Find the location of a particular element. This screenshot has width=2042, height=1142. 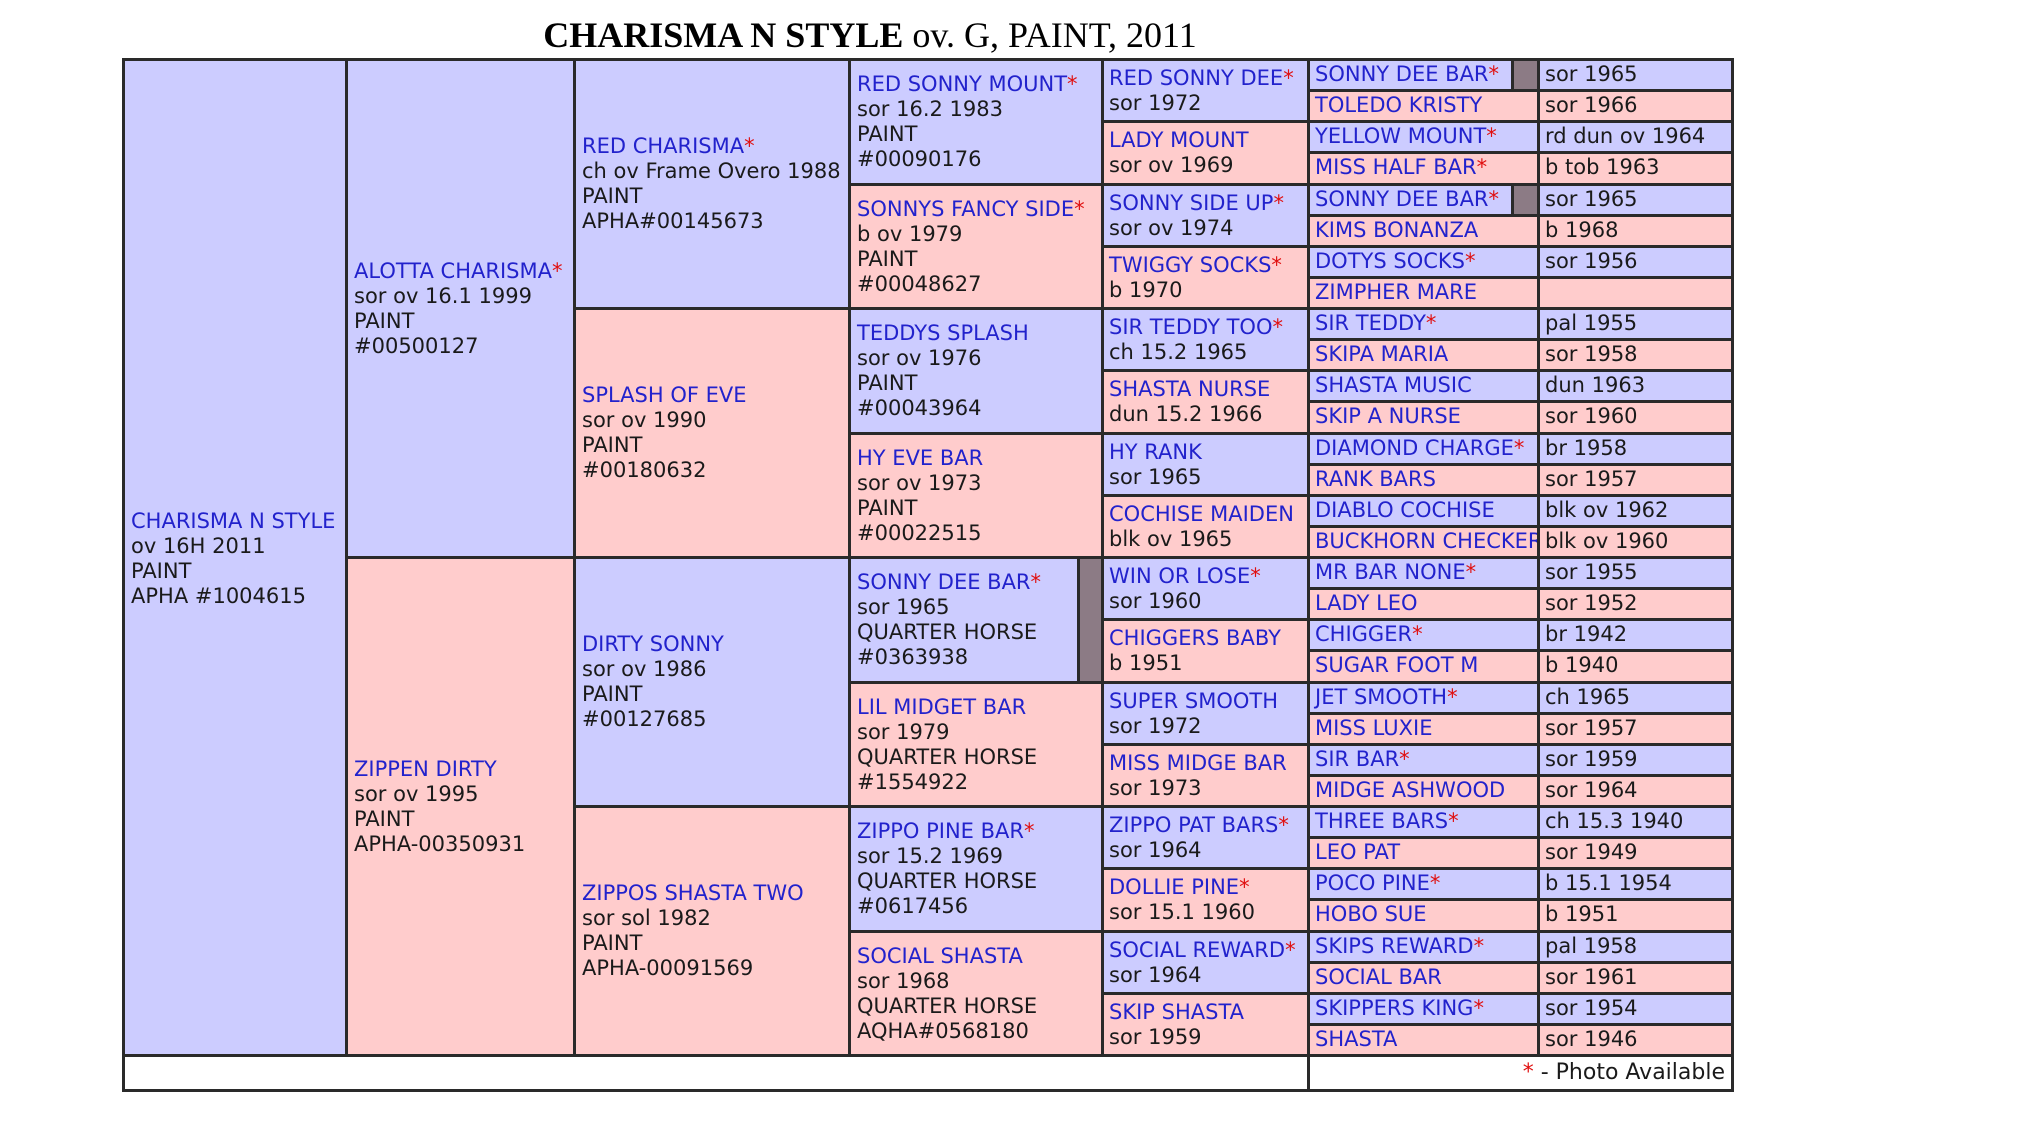

horse-name-link: SHASTA MUSIC is located at coordinates (1393, 385).